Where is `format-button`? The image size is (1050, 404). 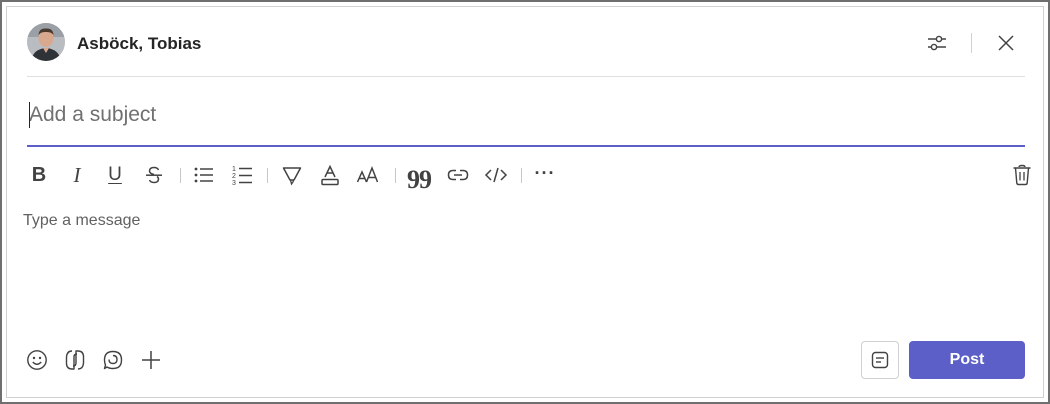 format-button is located at coordinates (880, 360).